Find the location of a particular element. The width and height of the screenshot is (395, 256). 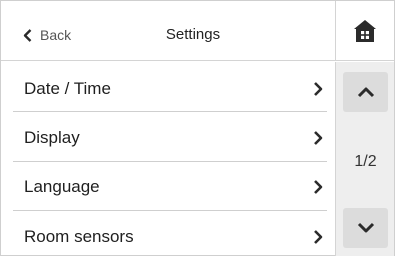

back-label: Back is located at coordinates (56, 35).